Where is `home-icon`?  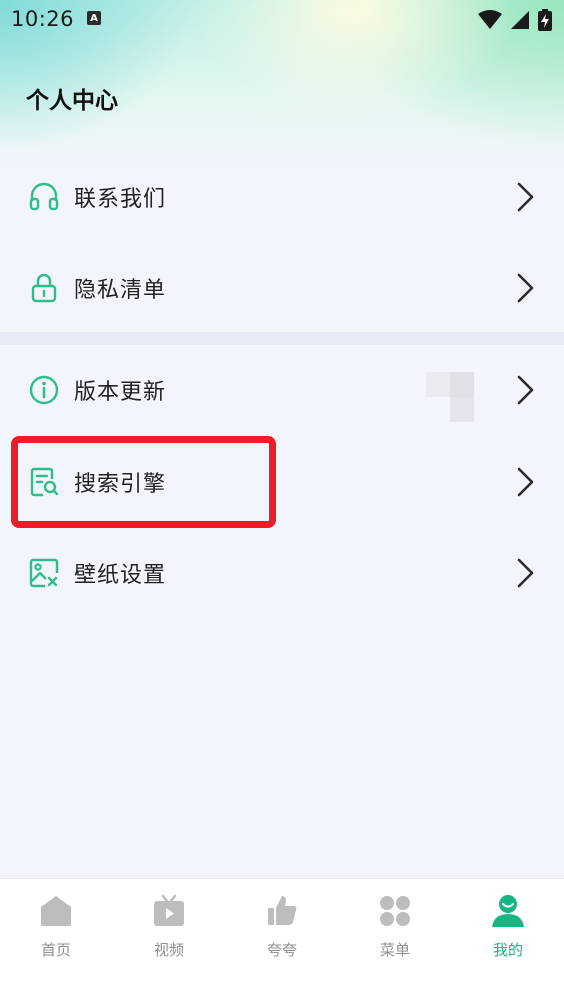
home-icon is located at coordinates (56, 911).